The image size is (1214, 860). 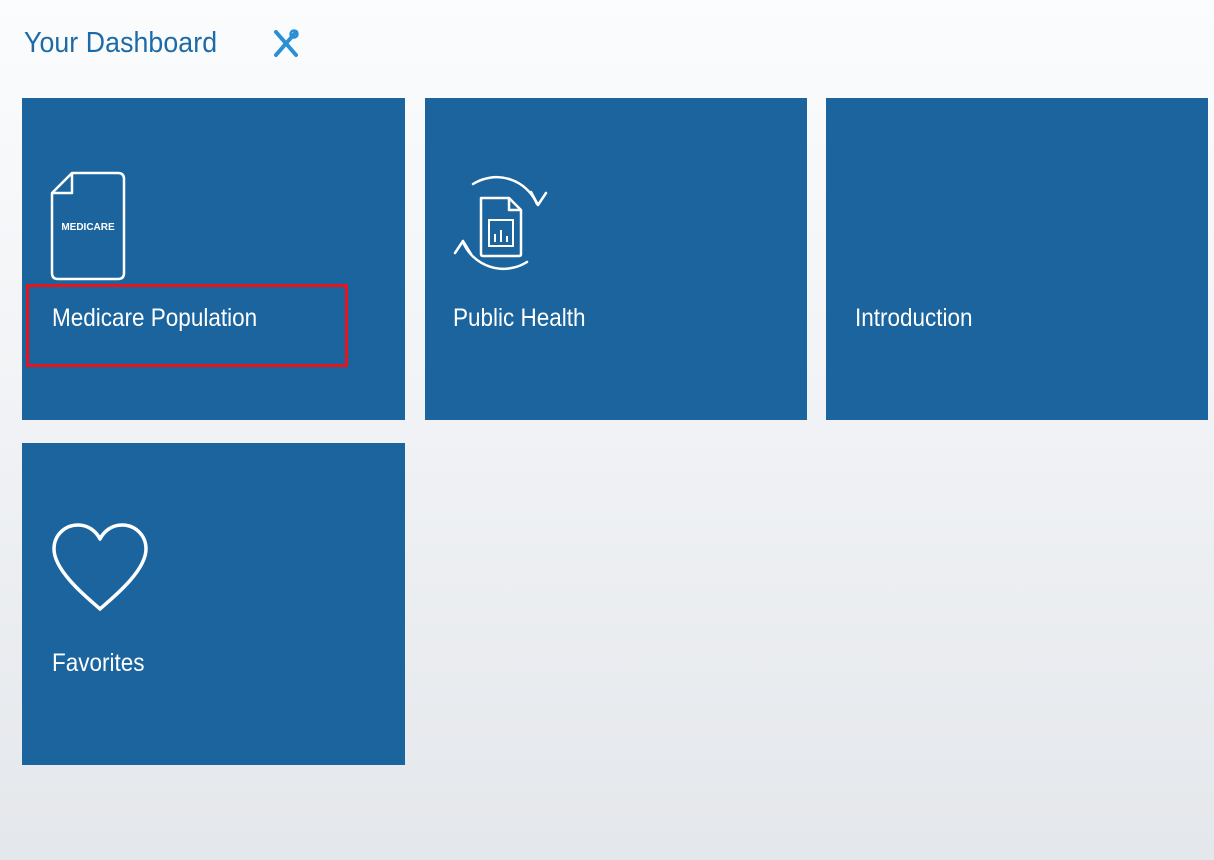 I want to click on customize-dashboard-button, so click(x=286, y=43).